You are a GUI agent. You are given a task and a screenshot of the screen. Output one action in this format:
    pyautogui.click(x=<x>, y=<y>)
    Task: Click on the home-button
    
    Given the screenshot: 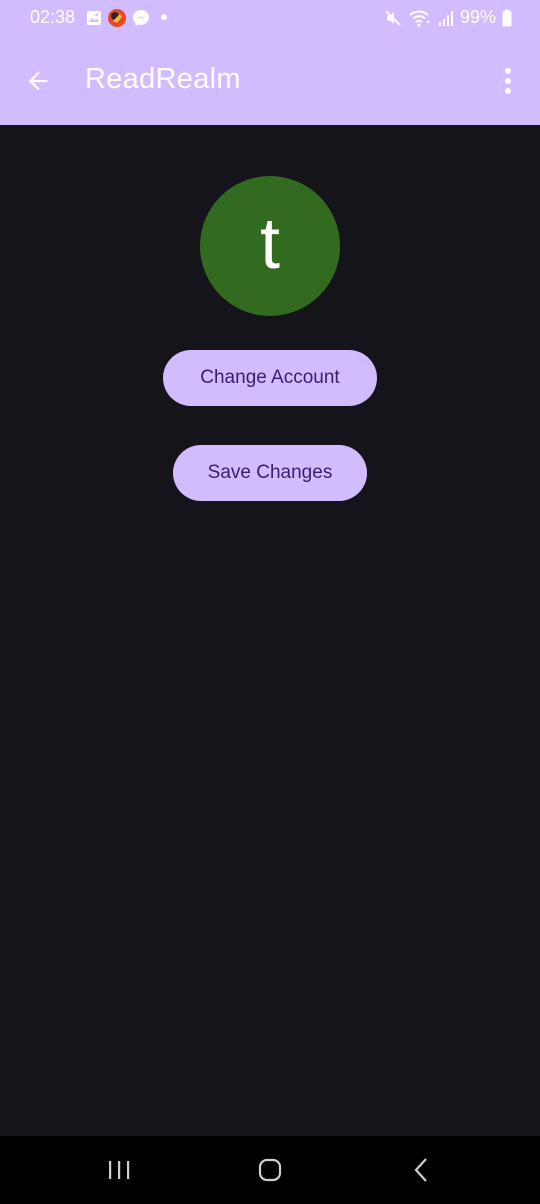 What is the action you would take?
    pyautogui.click(x=270, y=1170)
    